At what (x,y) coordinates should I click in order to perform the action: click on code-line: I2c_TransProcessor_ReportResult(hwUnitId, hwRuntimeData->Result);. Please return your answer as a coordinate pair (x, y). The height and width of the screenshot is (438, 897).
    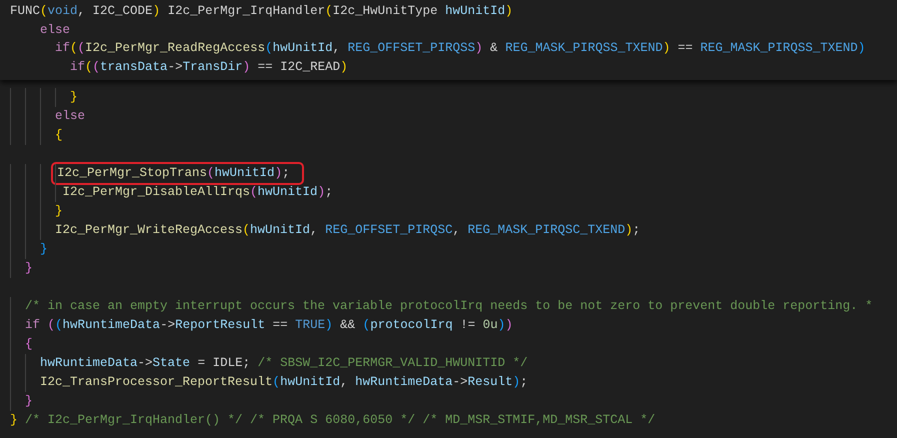
    Looking at the image, I should click on (284, 382).